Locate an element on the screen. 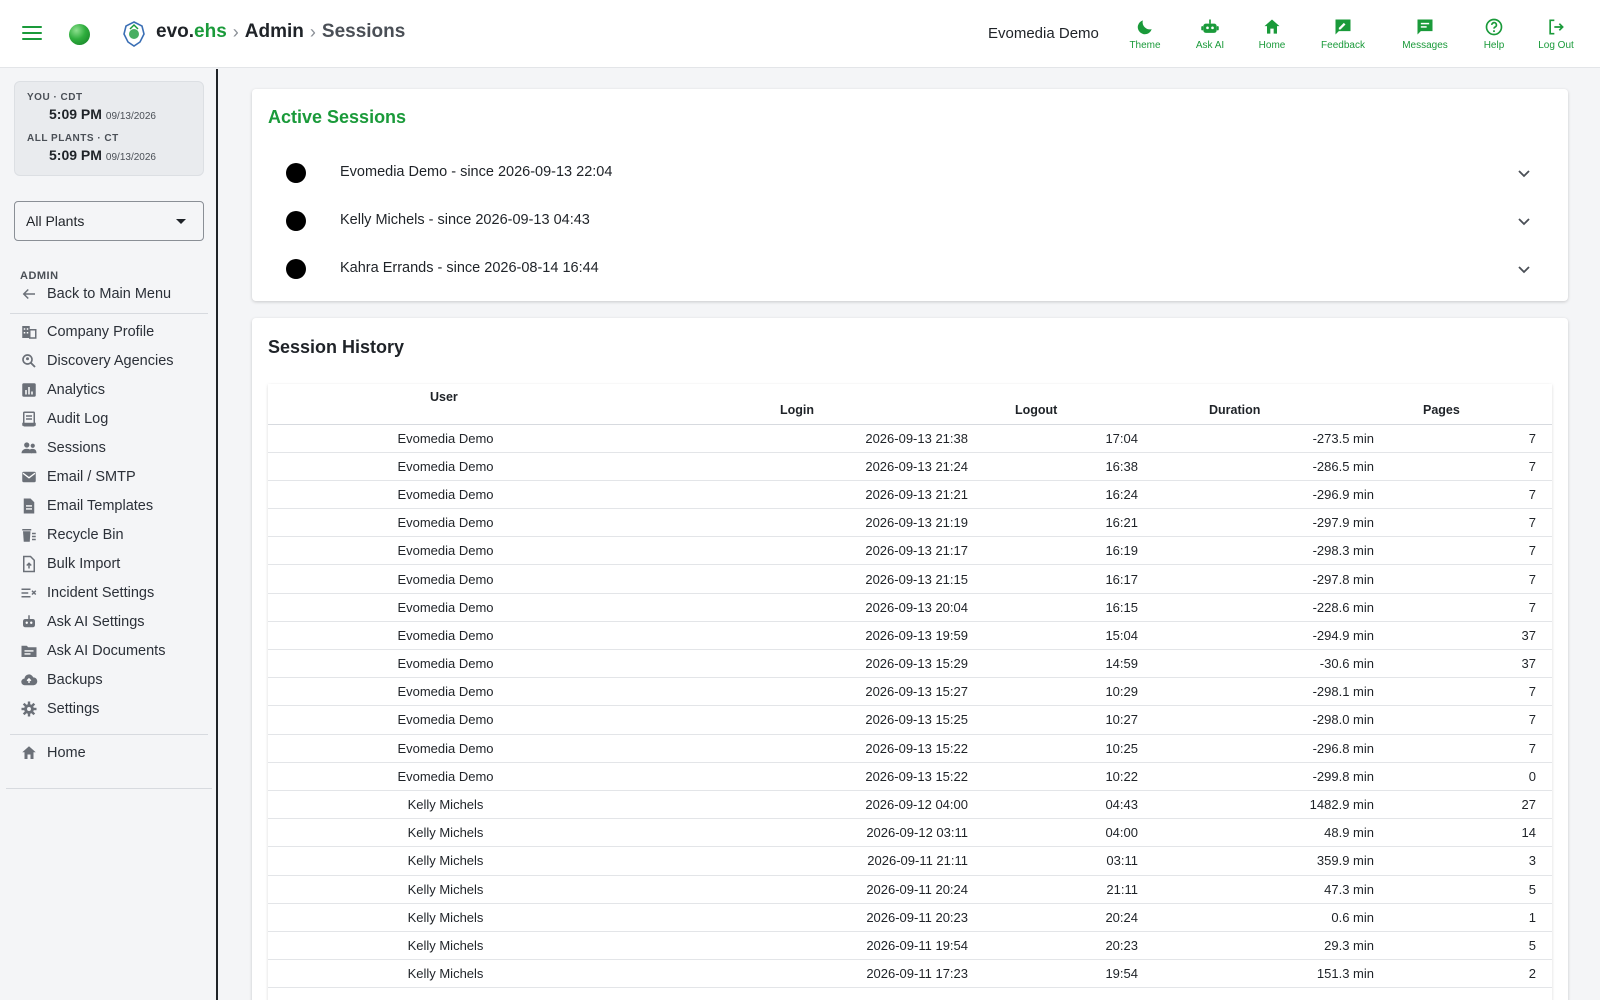 The width and height of the screenshot is (1600, 1000). cell-duration: 359.9 min is located at coordinates (1256, 861).